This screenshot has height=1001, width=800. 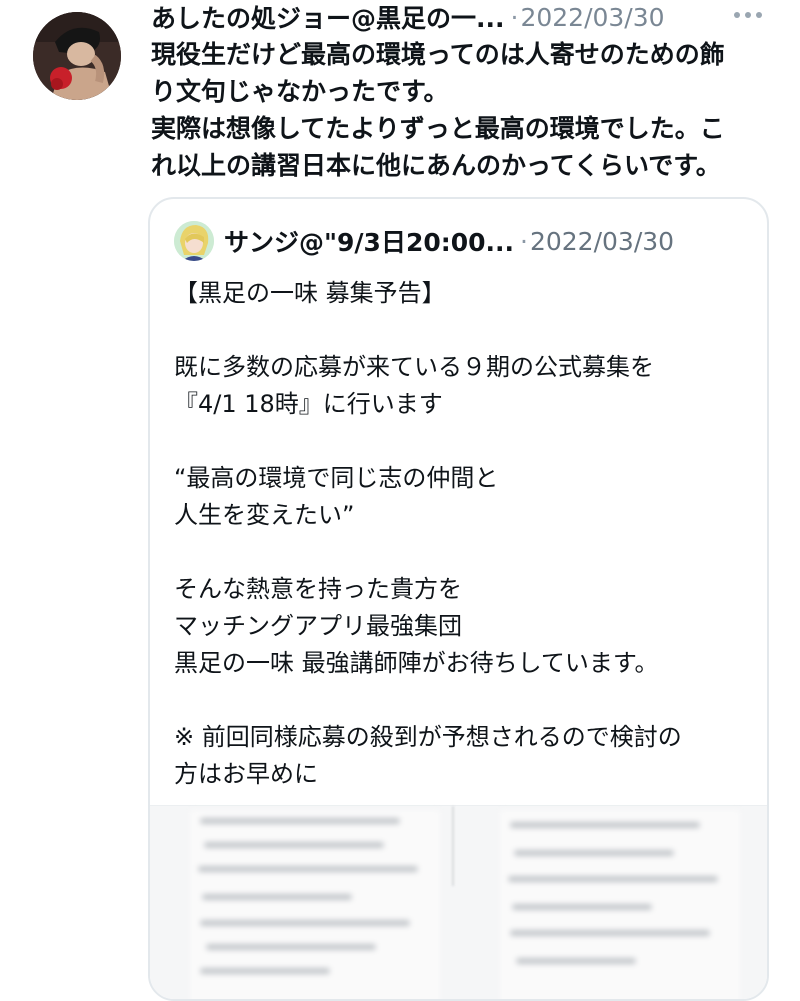 I want to click on quoted-text-line: 人生を変えたい”, so click(x=264, y=515).